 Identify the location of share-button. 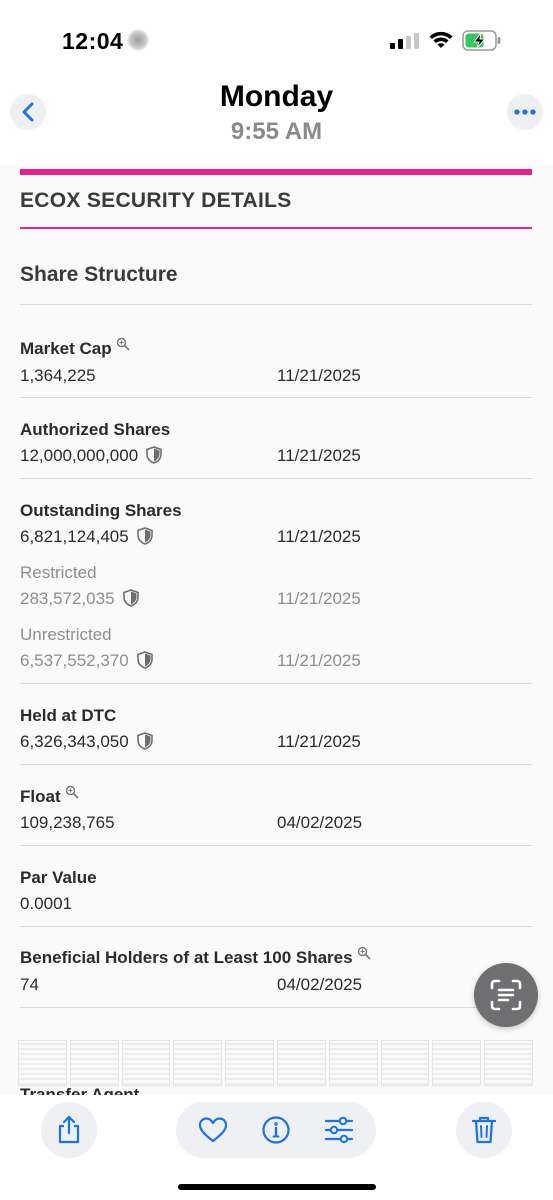
(69, 1130).